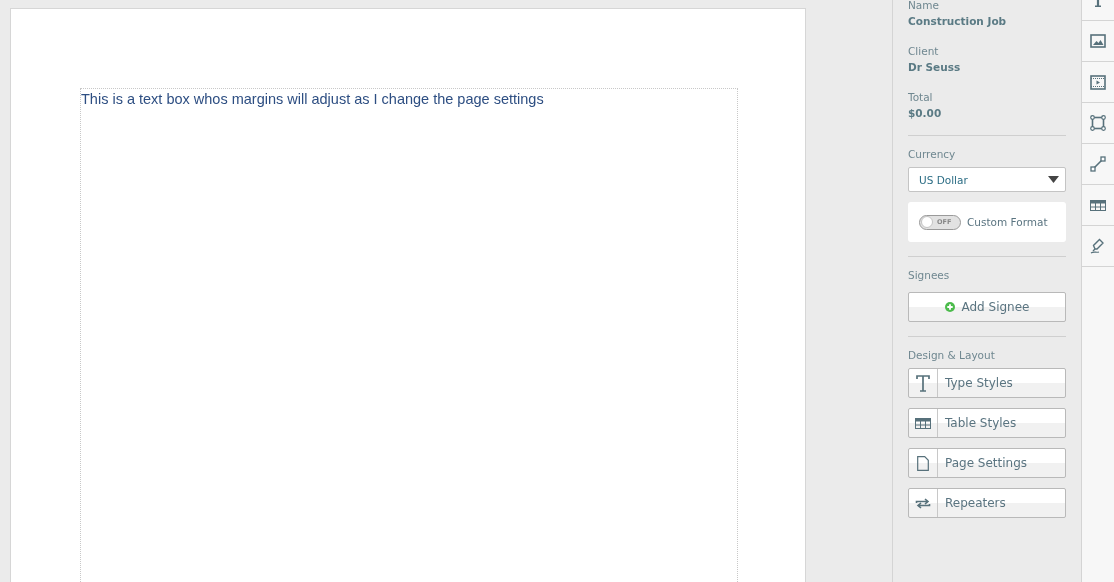  I want to click on page-icon, so click(923, 463).